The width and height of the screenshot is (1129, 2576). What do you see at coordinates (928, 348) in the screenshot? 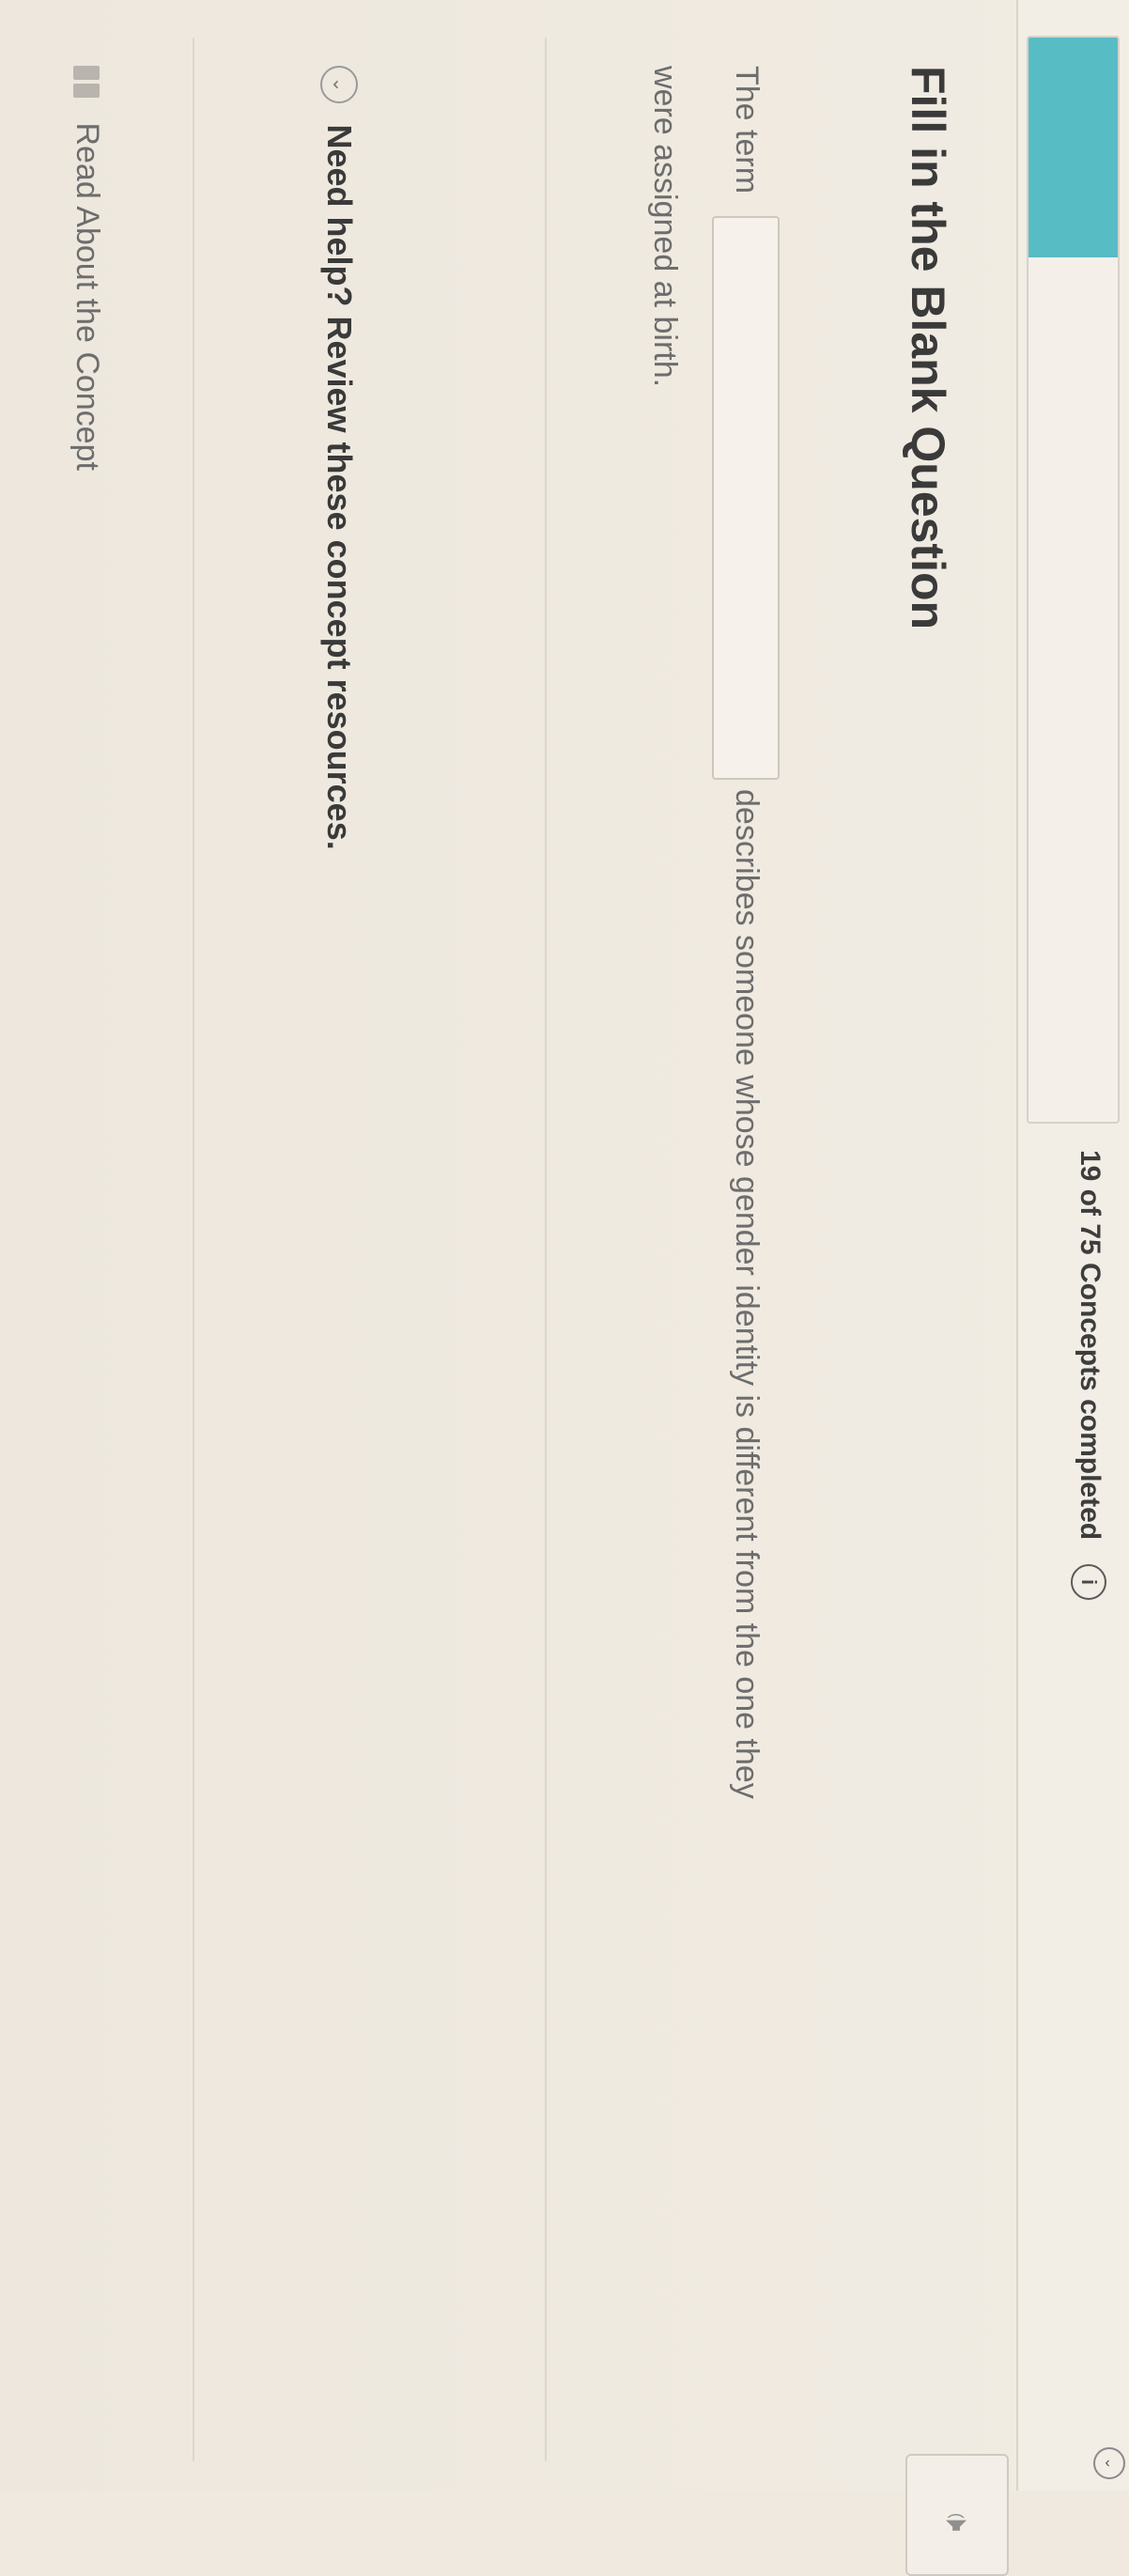
I see `question-title: Fill in the Blank Question` at bounding box center [928, 348].